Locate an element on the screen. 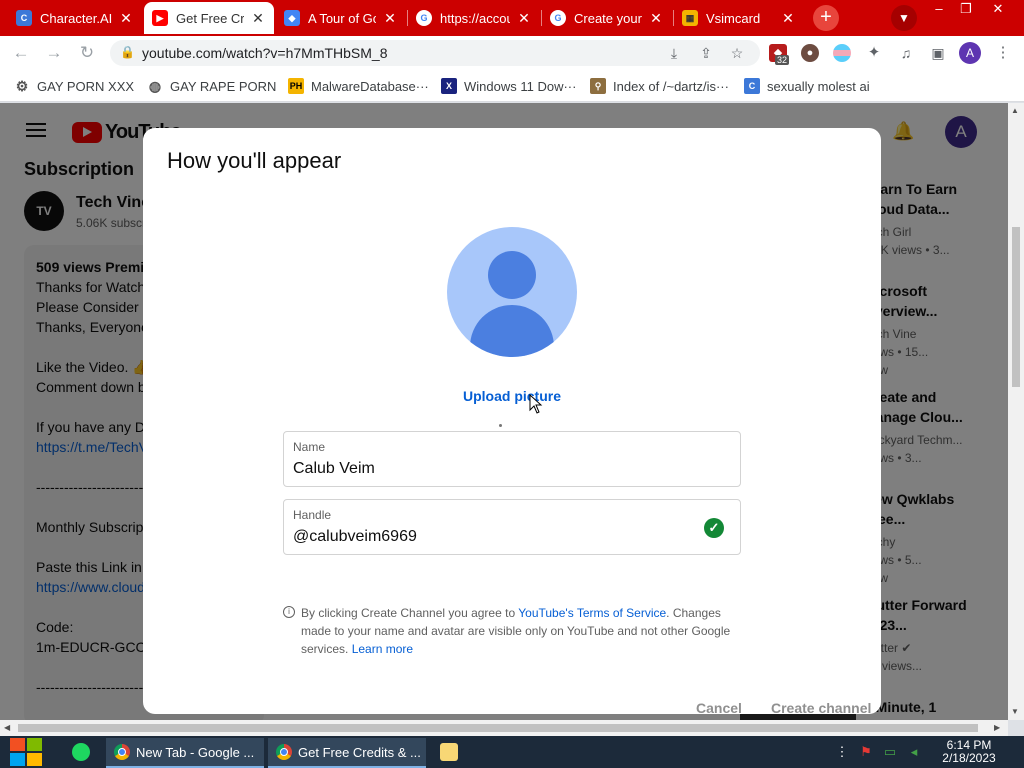 The width and height of the screenshot is (1024, 768). google-cloud-favicon-icon: ◆ is located at coordinates (292, 18).